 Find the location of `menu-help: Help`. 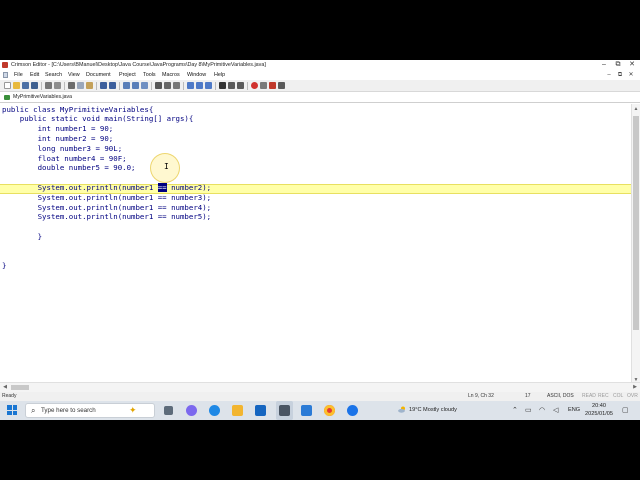

menu-help: Help is located at coordinates (219, 75).